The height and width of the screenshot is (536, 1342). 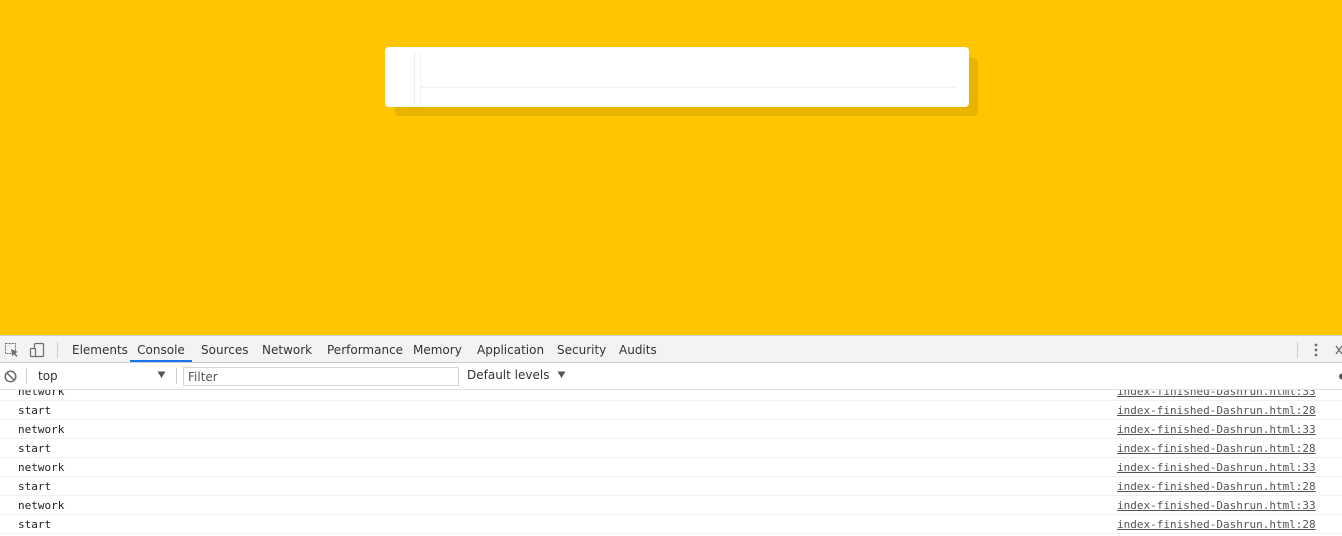 What do you see at coordinates (37, 350) in the screenshot?
I see `device-toolbar-icon` at bounding box center [37, 350].